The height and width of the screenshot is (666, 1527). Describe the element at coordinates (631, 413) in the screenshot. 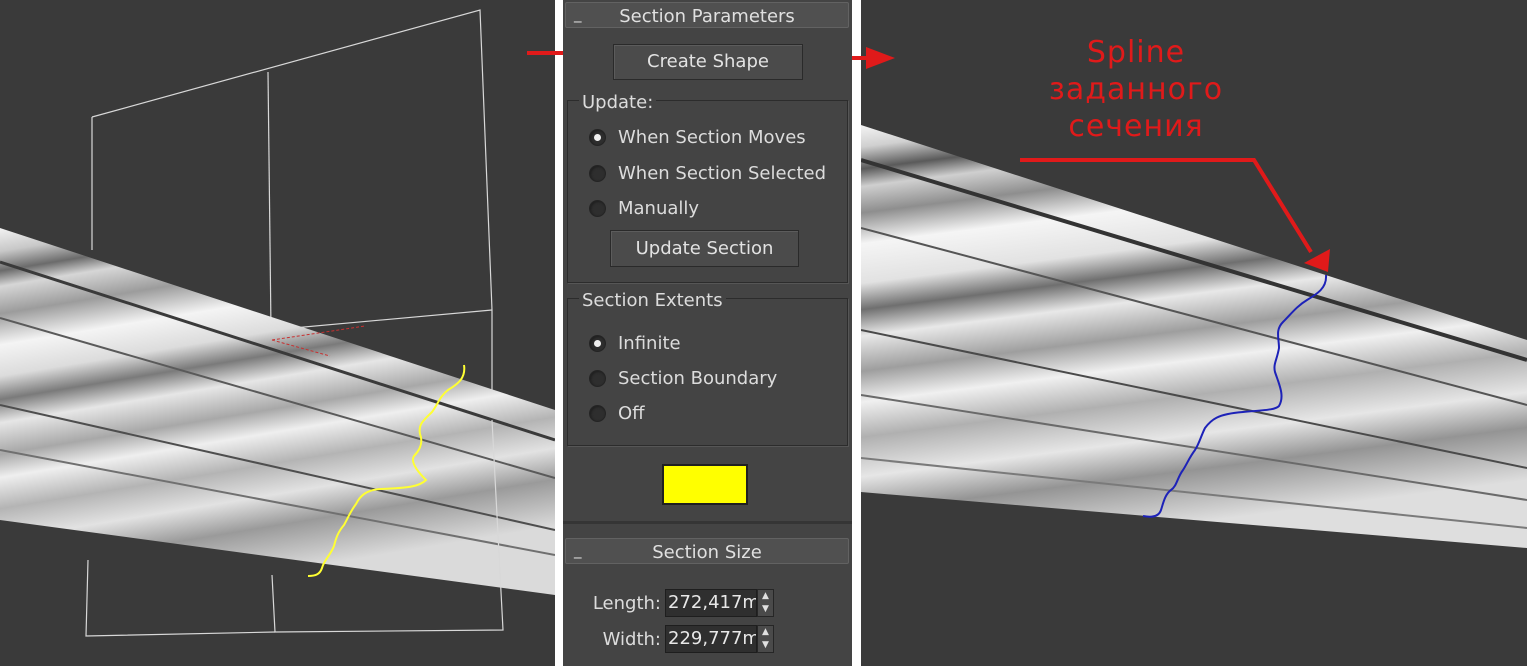

I see `radio-label: Off` at that location.